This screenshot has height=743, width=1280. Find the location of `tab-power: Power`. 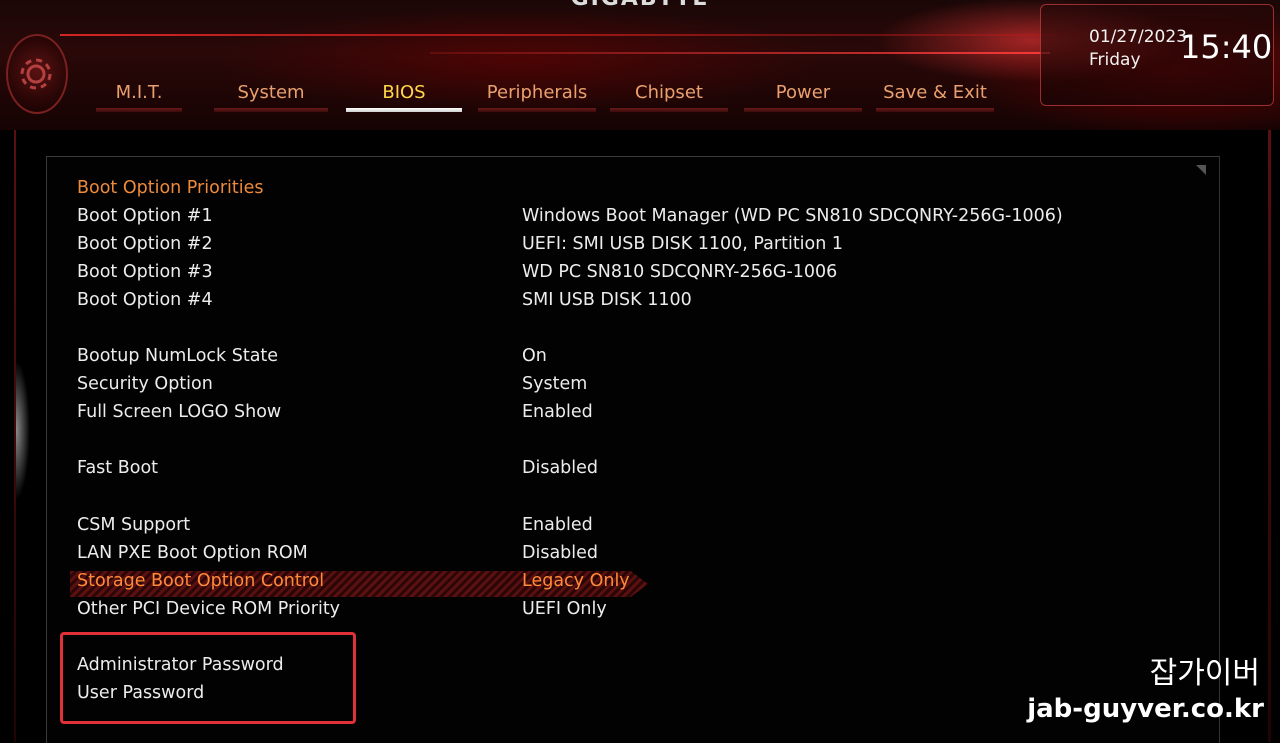

tab-power: Power is located at coordinates (803, 94).